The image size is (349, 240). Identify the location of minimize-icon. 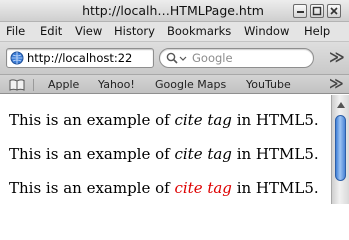
(300, 12).